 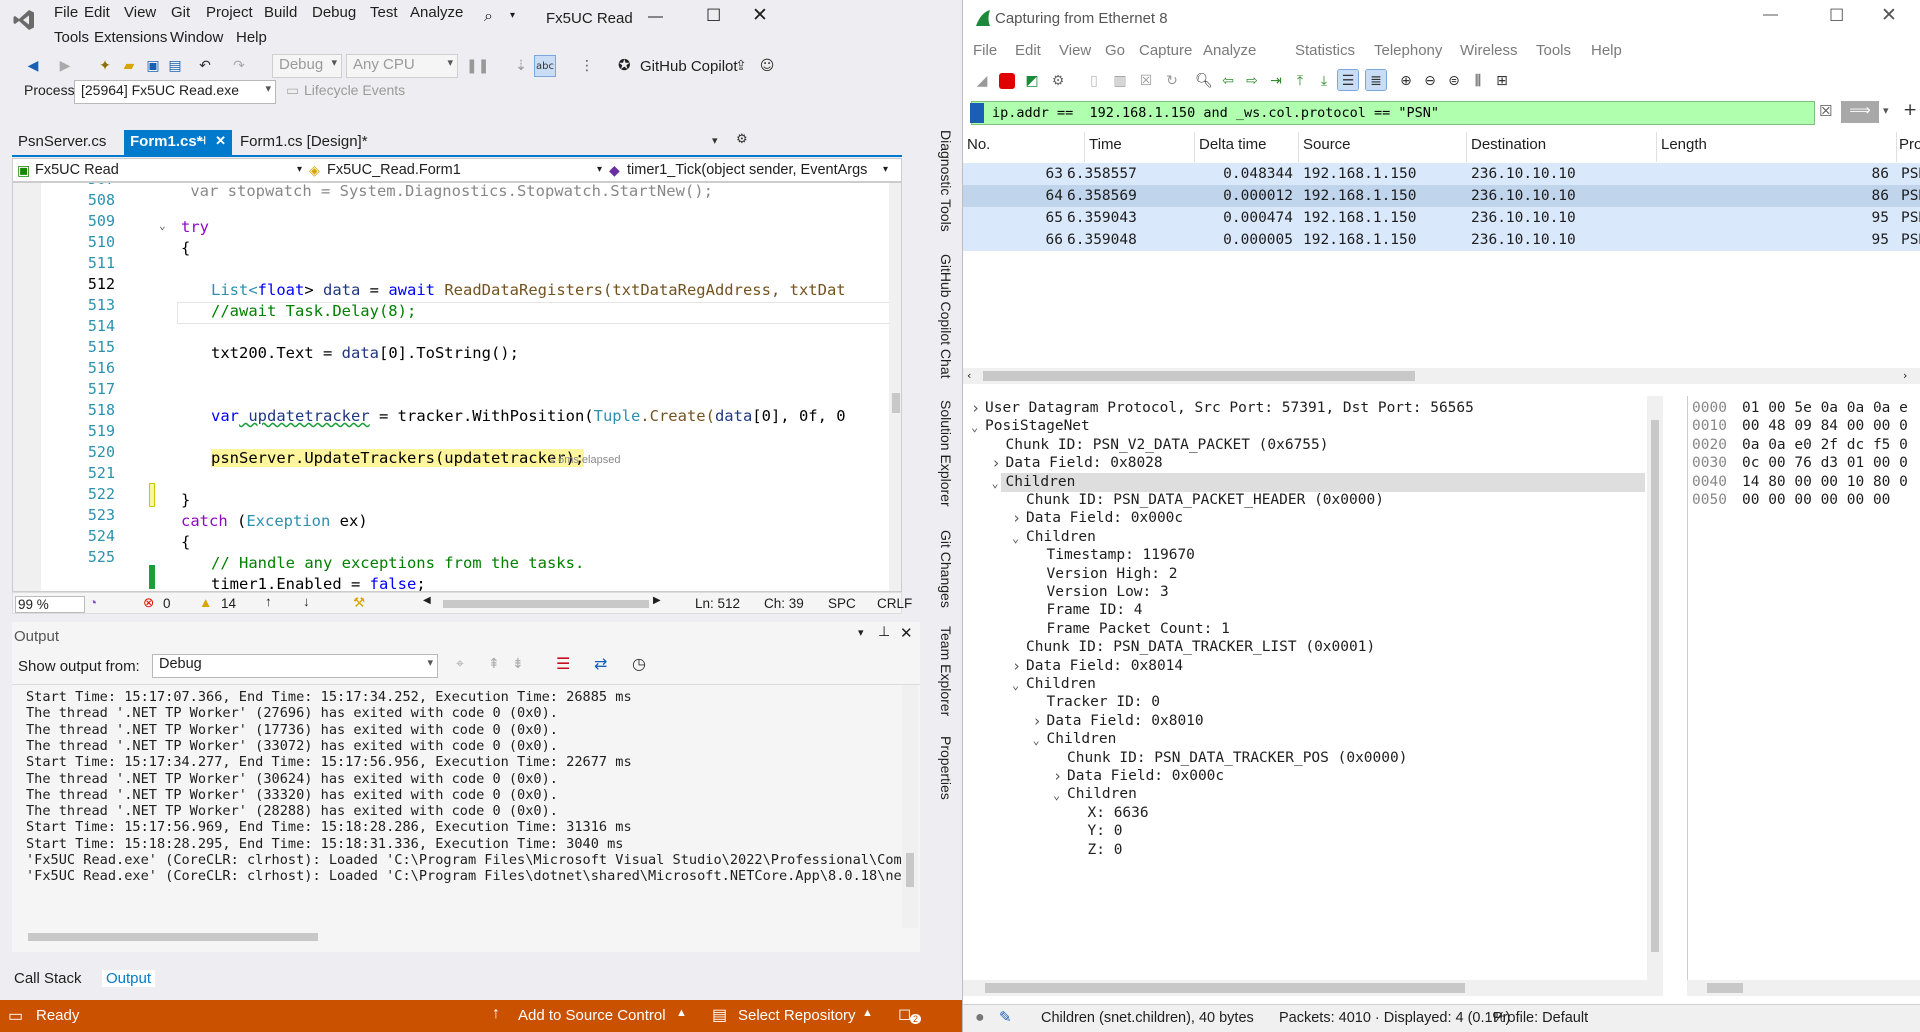 What do you see at coordinates (681, 1013) in the screenshot?
I see `source-control-arrow: ▲` at bounding box center [681, 1013].